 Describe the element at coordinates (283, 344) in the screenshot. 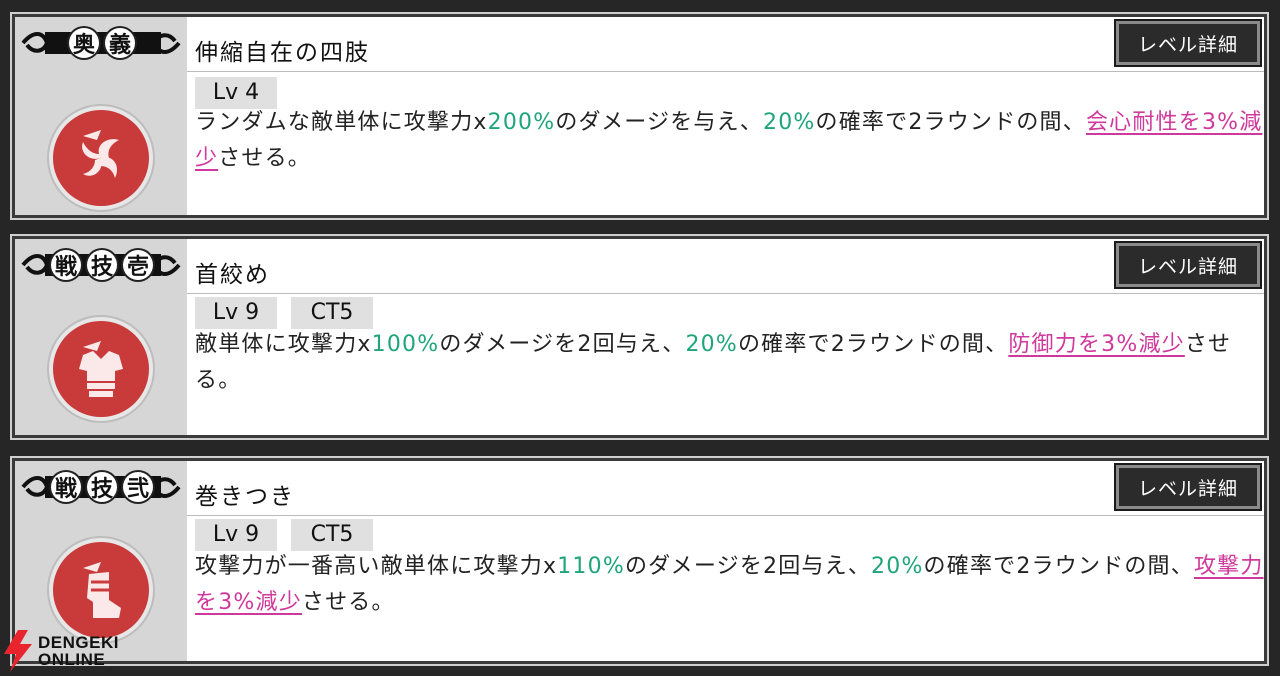

I see `desc-text: 敵単体に攻撃力x` at that location.